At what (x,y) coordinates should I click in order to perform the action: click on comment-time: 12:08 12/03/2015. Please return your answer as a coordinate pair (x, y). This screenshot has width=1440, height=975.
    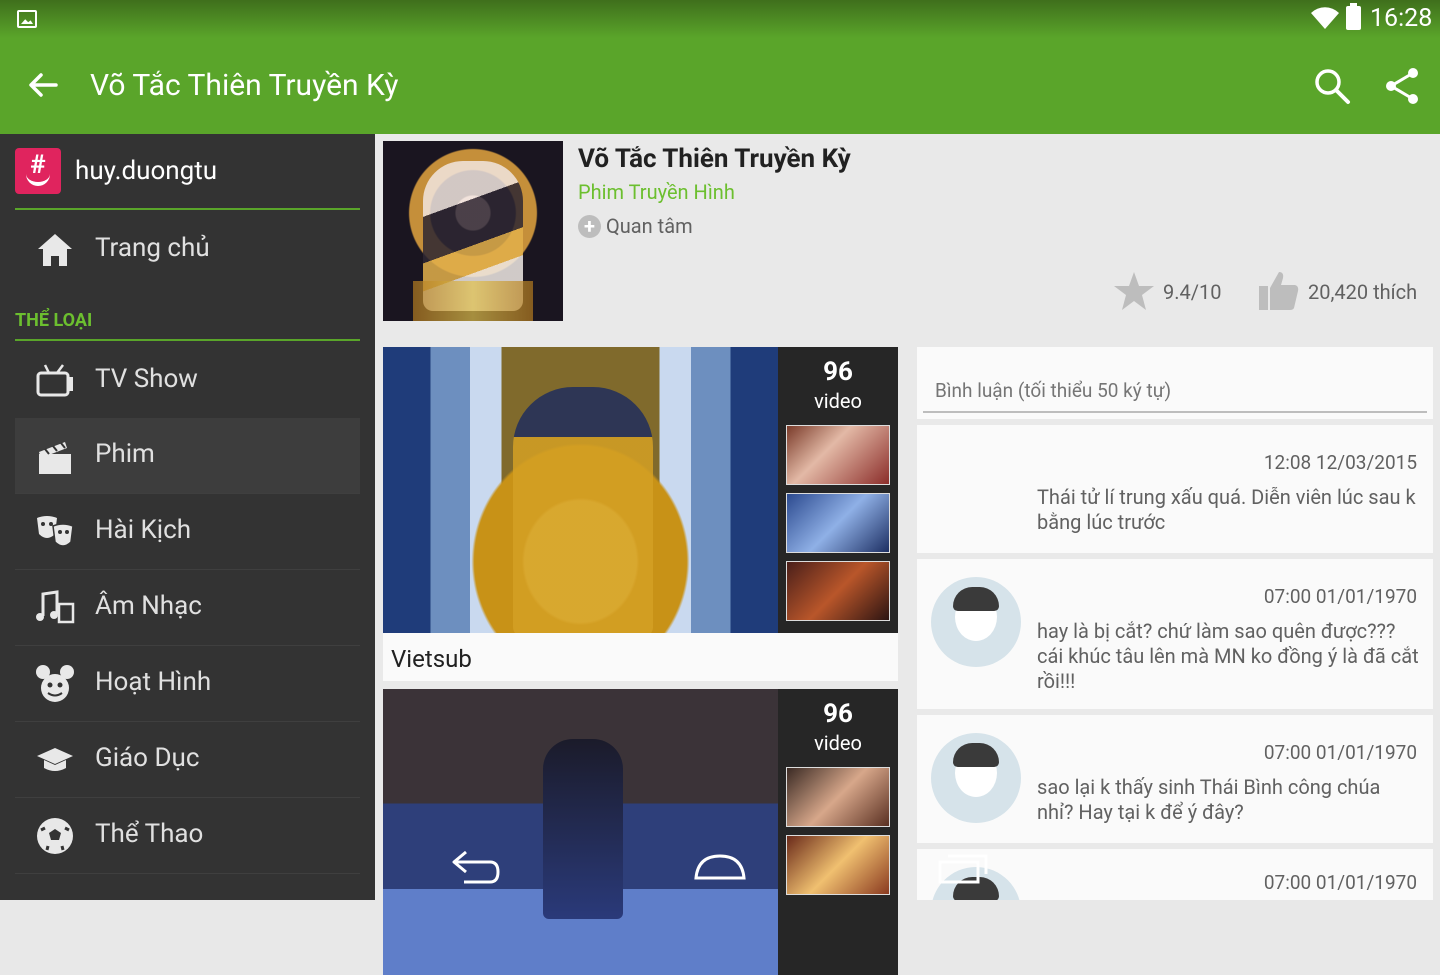
    Looking at the image, I should click on (1340, 462).